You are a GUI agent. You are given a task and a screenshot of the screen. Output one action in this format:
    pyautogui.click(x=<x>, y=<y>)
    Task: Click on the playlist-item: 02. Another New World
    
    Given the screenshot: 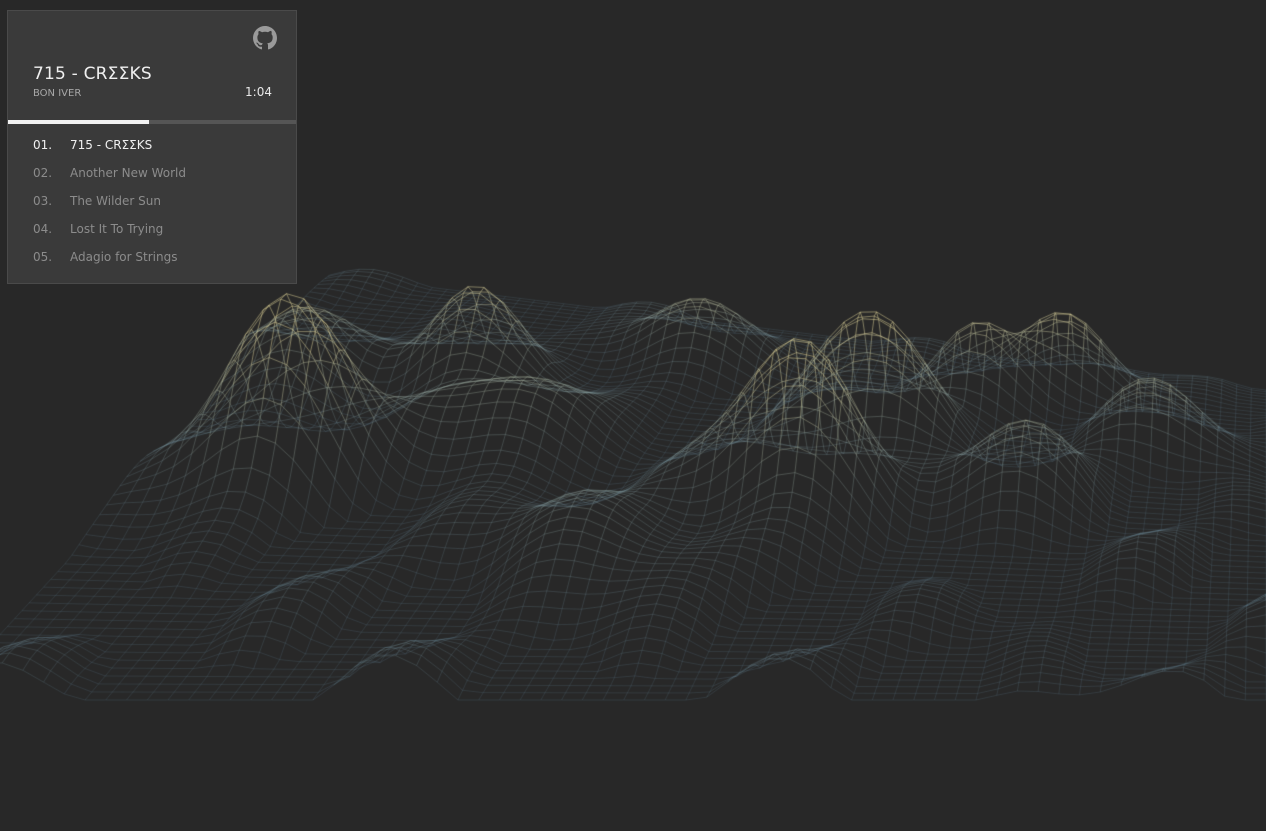 What is the action you would take?
    pyautogui.click(x=152, y=175)
    